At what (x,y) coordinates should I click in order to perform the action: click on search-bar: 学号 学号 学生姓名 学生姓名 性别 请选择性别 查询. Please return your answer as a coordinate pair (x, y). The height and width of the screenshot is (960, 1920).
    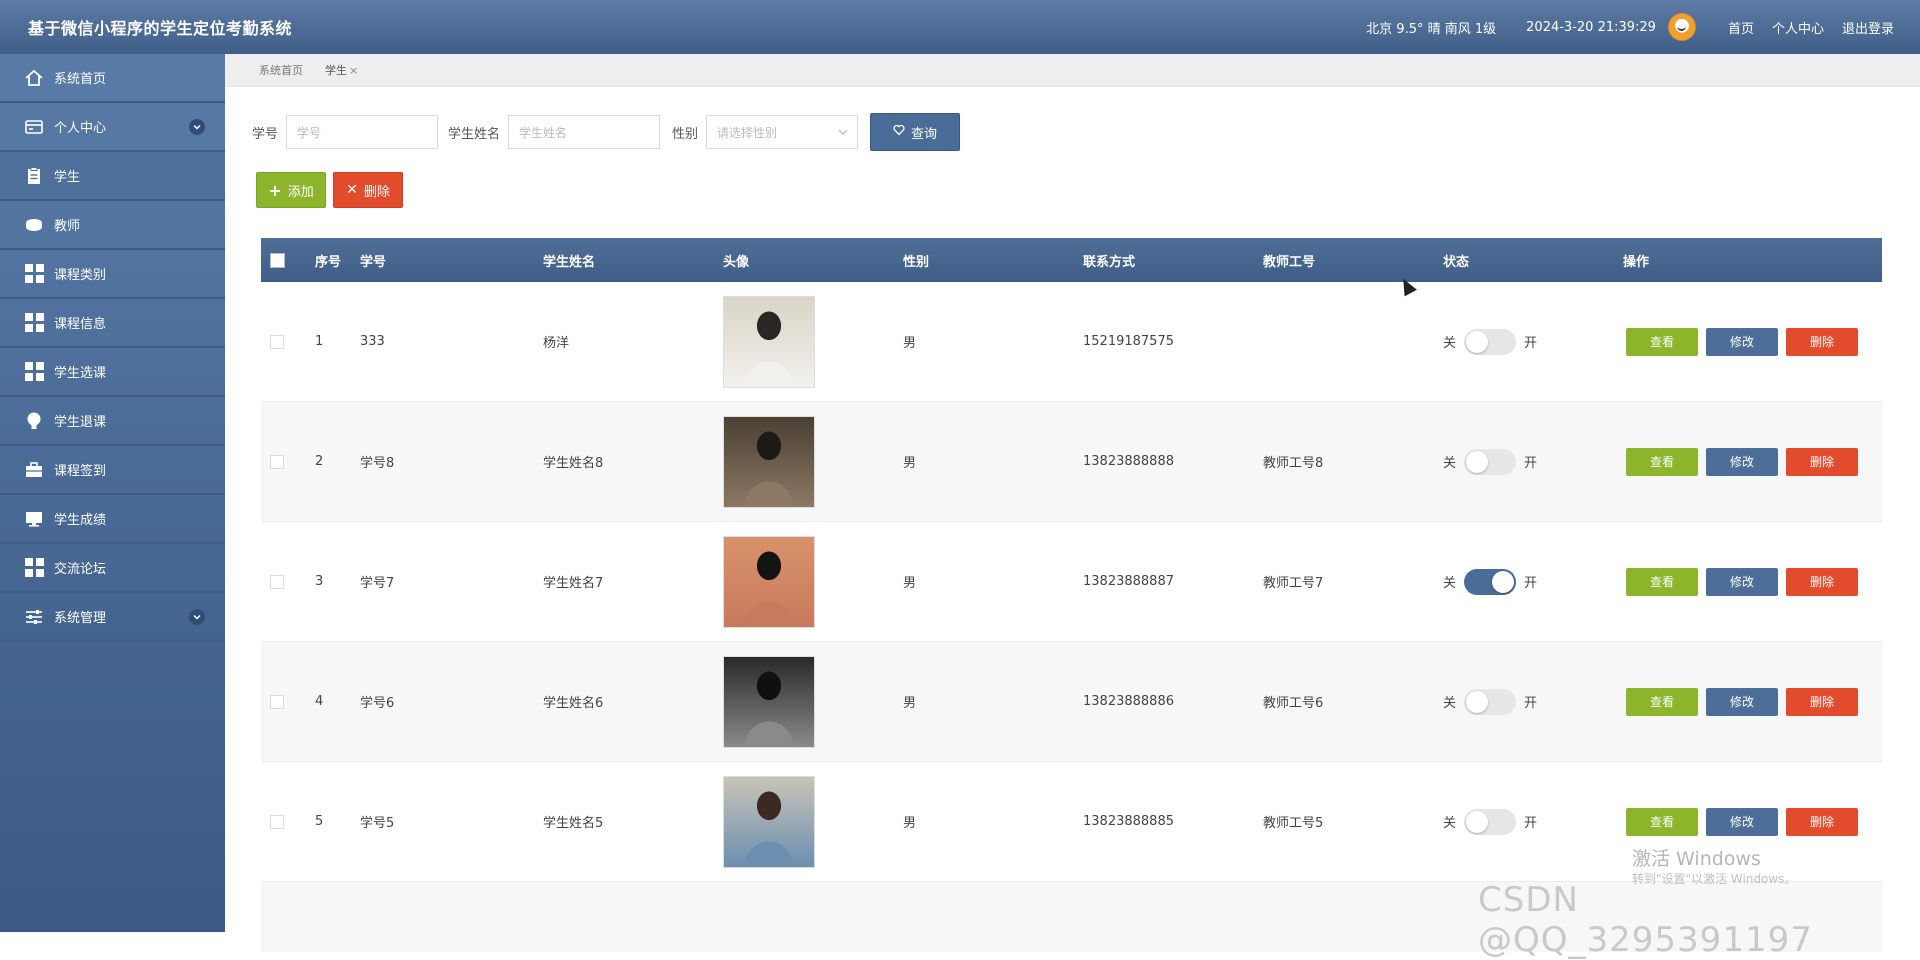
    Looking at the image, I should click on (606, 132).